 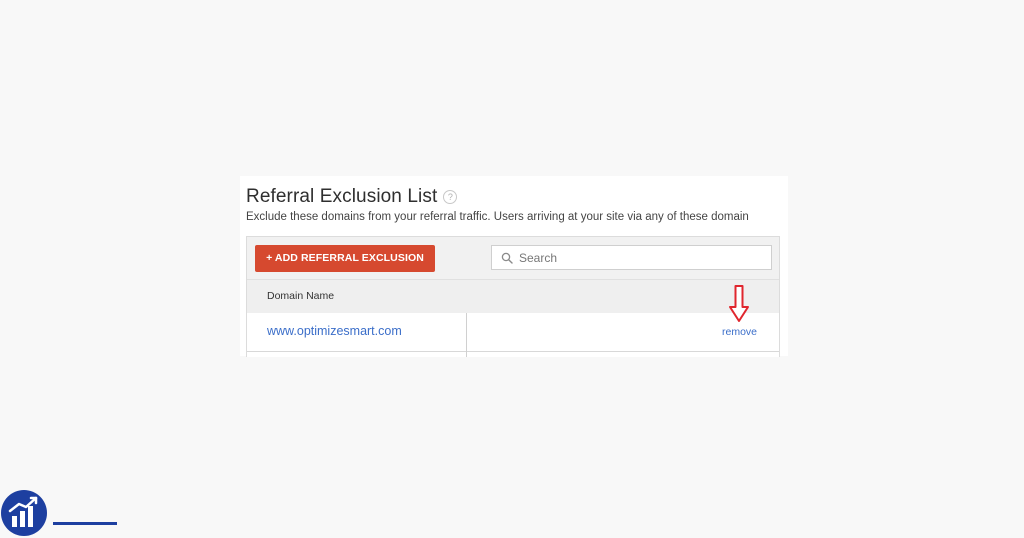 I want to click on title-row: Referral Exclusion List ?, so click(x=352, y=197).